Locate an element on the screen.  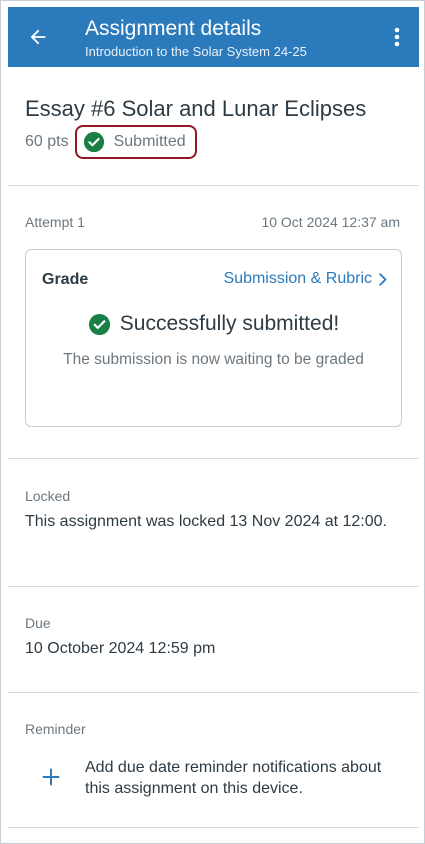
more-options-button is located at coordinates (397, 37).